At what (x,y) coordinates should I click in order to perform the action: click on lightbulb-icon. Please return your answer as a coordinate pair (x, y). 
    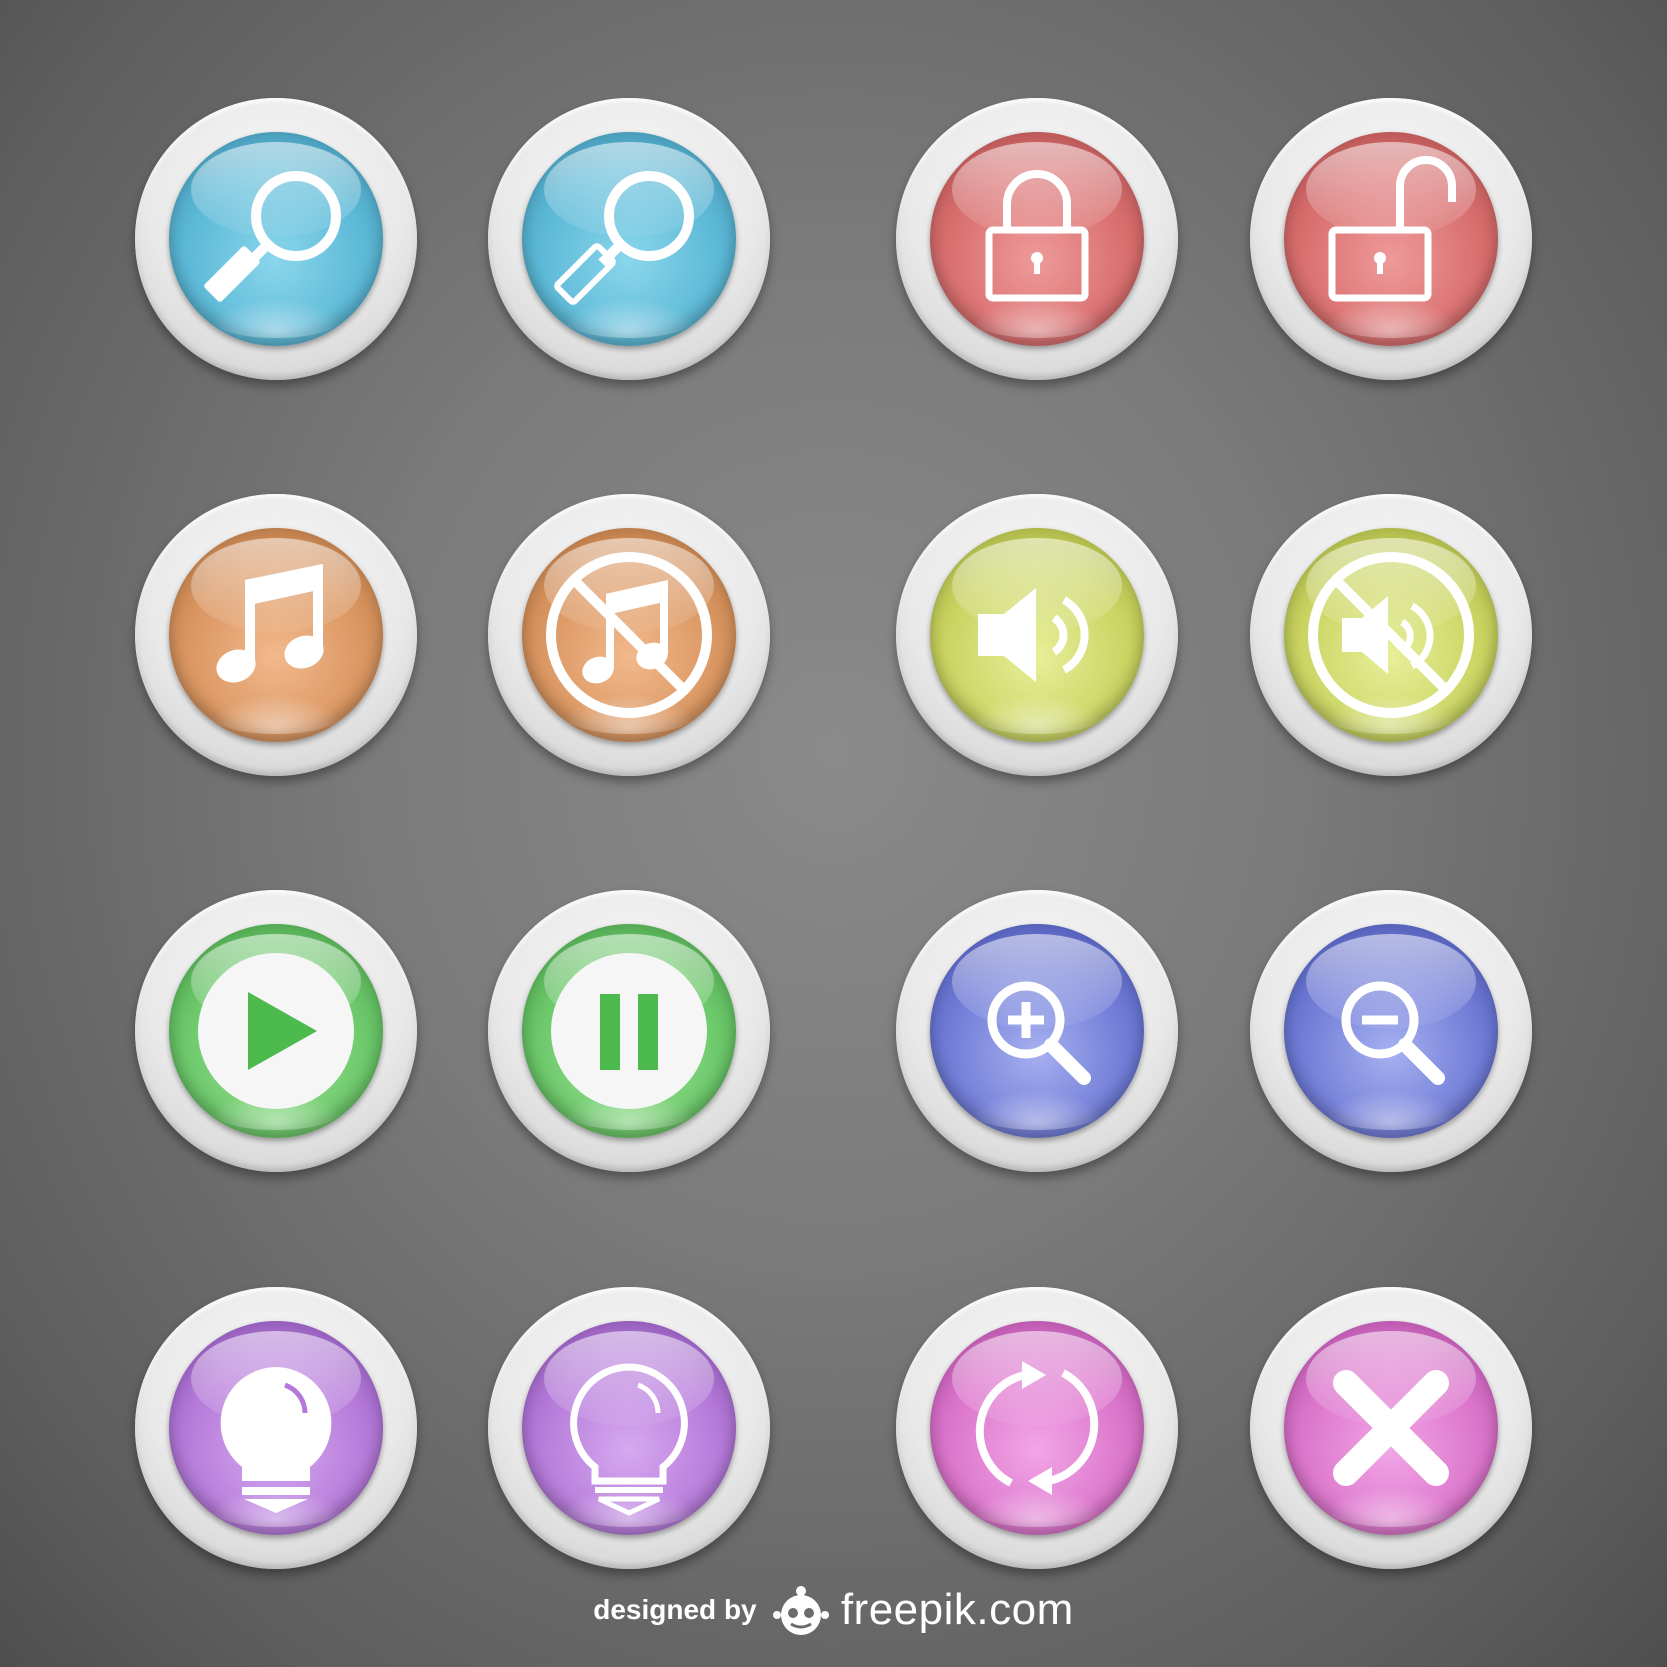
    Looking at the image, I should click on (276, 1440).